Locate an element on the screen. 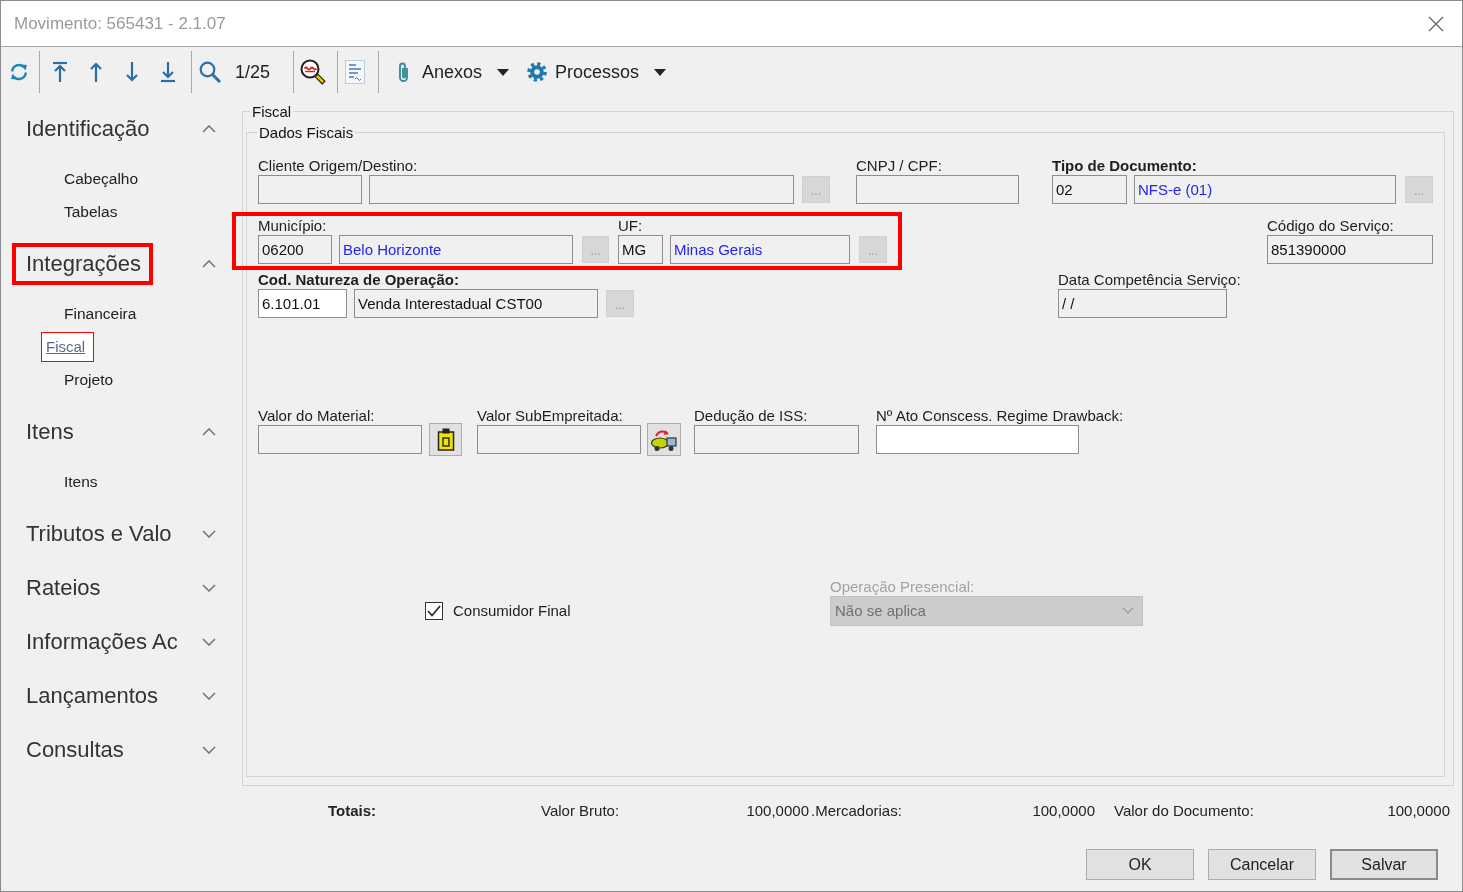 Image resolution: width=1463 pixels, height=892 pixels. arrow-to-top-icon is located at coordinates (60, 72).